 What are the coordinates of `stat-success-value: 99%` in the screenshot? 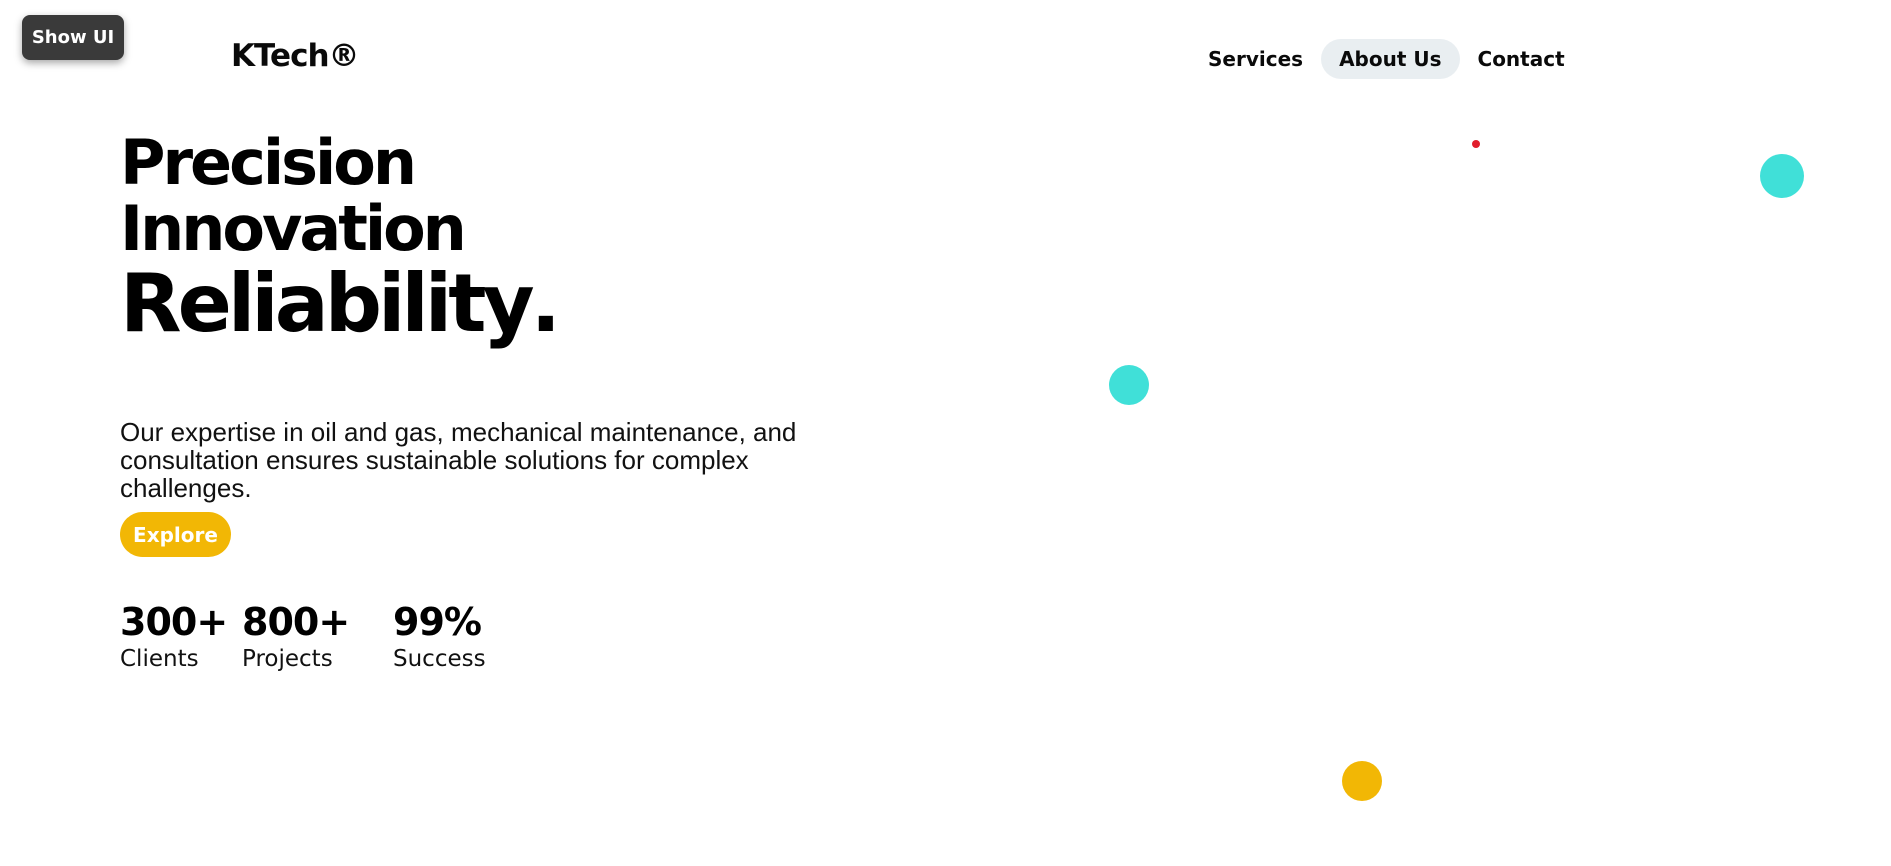 It's located at (437, 622).